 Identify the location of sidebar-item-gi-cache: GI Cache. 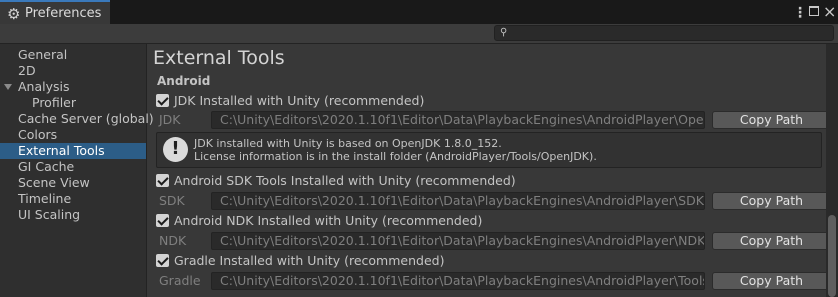
(46, 167).